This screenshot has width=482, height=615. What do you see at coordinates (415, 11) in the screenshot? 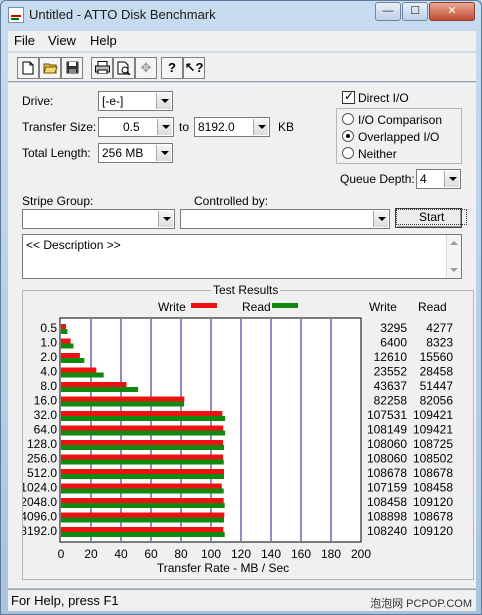
I see `maximize-button: ☐` at bounding box center [415, 11].